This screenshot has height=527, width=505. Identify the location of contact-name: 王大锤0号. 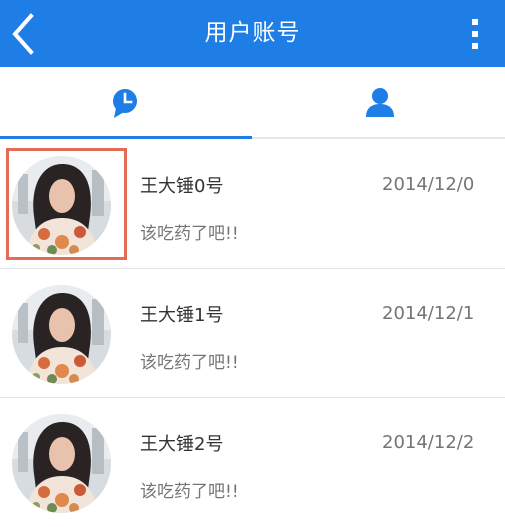
(182, 186).